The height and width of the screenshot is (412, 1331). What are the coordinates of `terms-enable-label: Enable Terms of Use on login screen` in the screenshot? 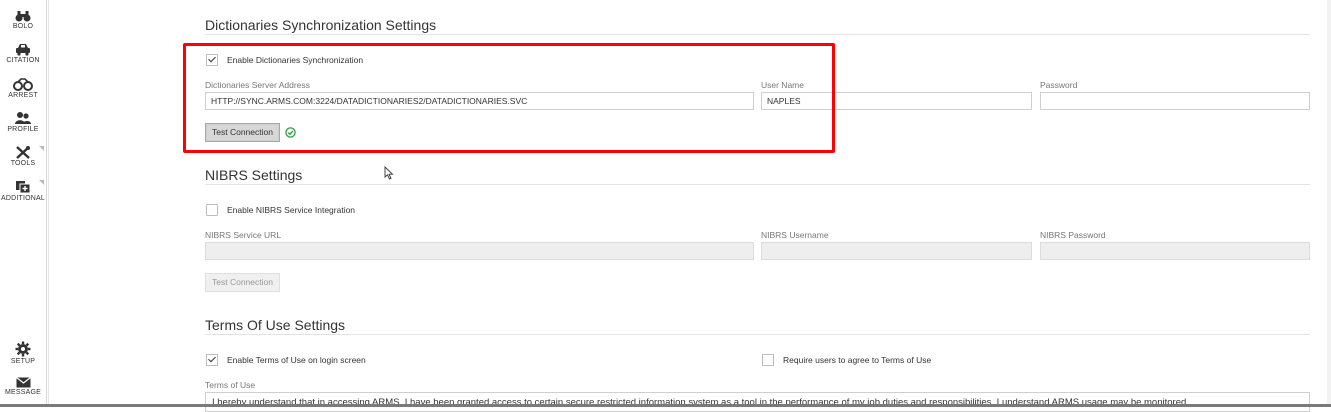 It's located at (296, 360).